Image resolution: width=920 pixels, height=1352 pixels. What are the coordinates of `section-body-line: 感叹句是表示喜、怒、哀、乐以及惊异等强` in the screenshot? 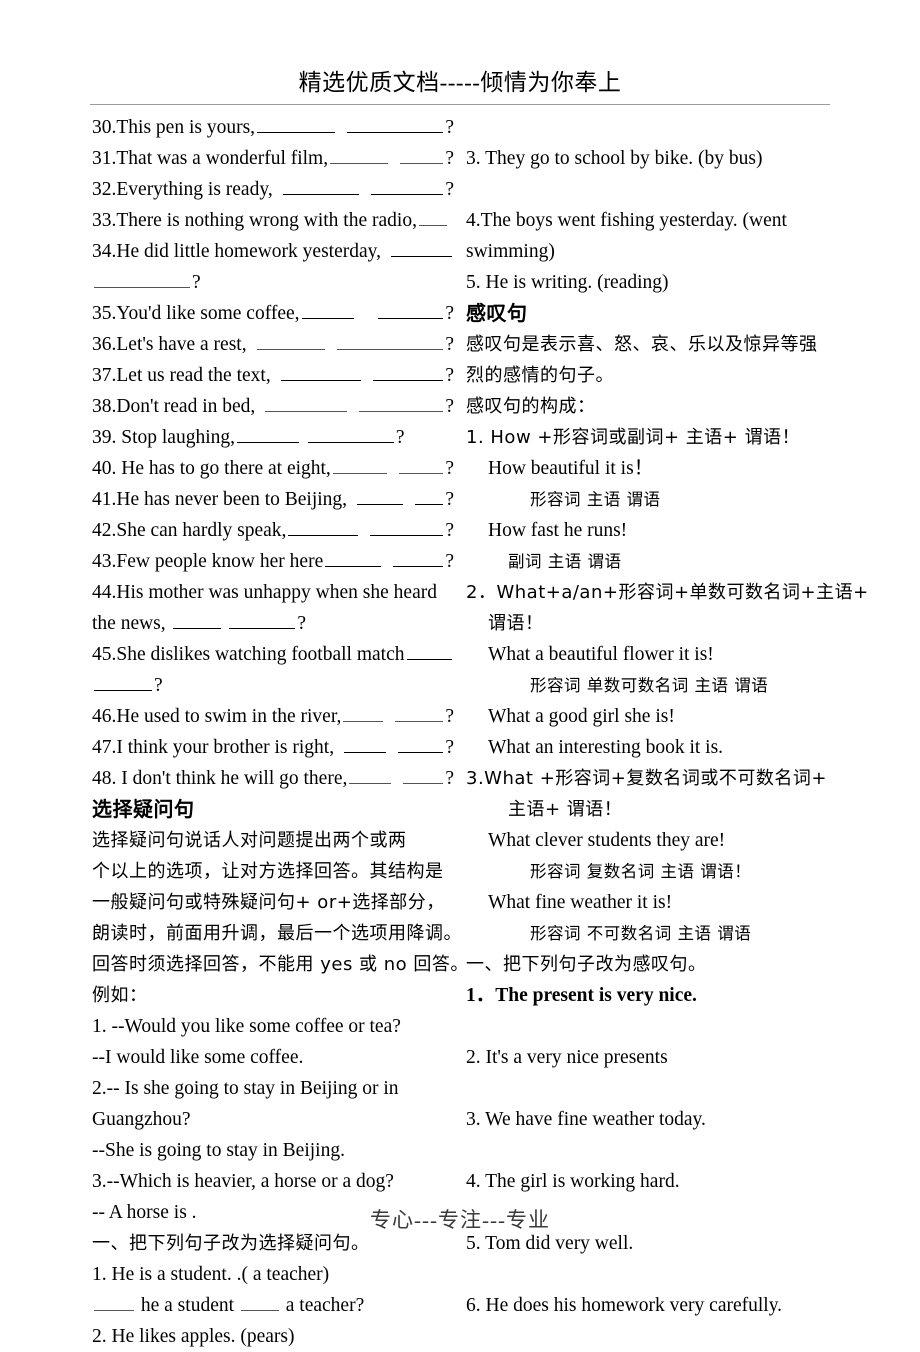 It's located at (642, 344).